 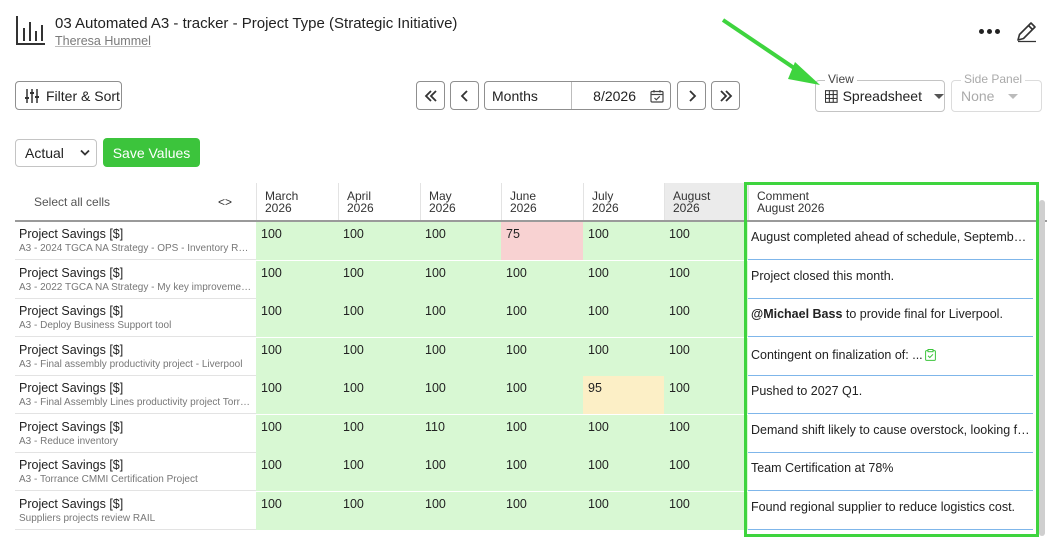 What do you see at coordinates (135, 434) in the screenshot?
I see `row-label: Project Savings [$] A3 - Reduce inventory` at bounding box center [135, 434].